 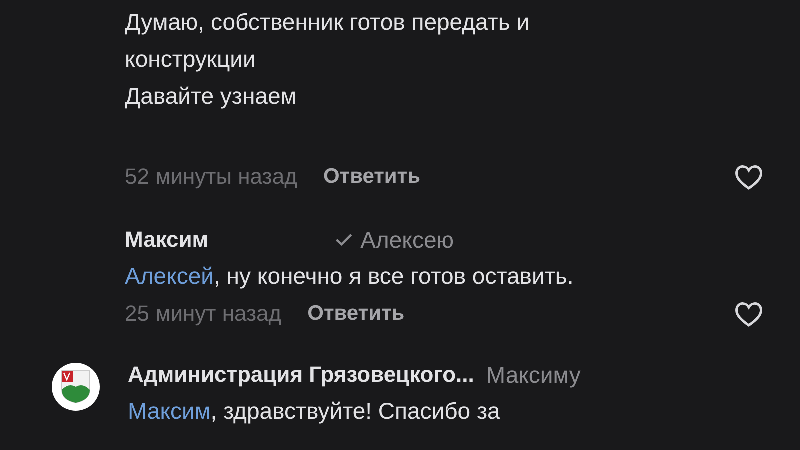 What do you see at coordinates (211, 177) in the screenshot?
I see `timestamp: 52 минуты назад` at bounding box center [211, 177].